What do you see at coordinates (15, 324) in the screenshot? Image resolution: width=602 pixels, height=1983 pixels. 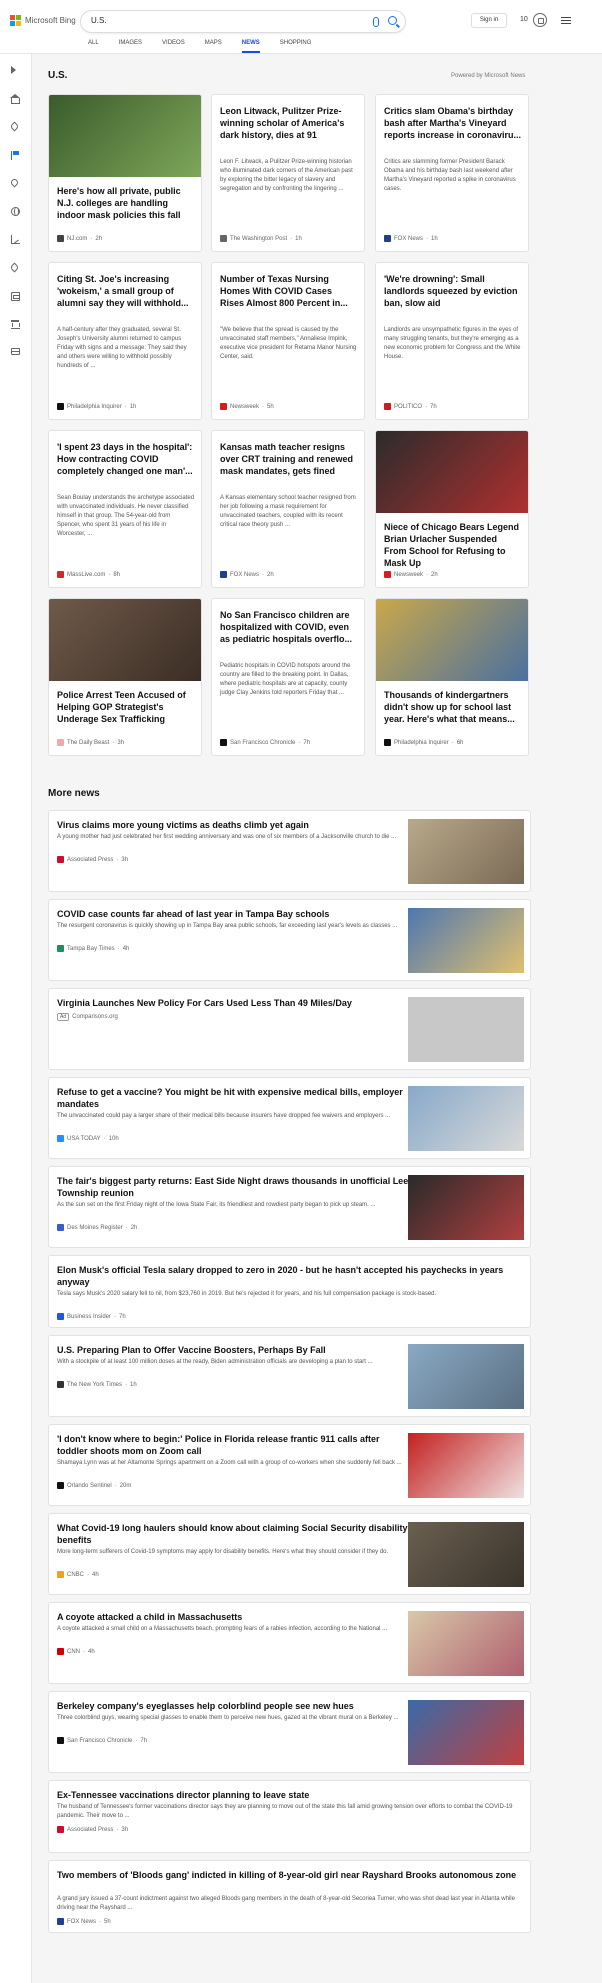 I see `bank-icon` at bounding box center [15, 324].